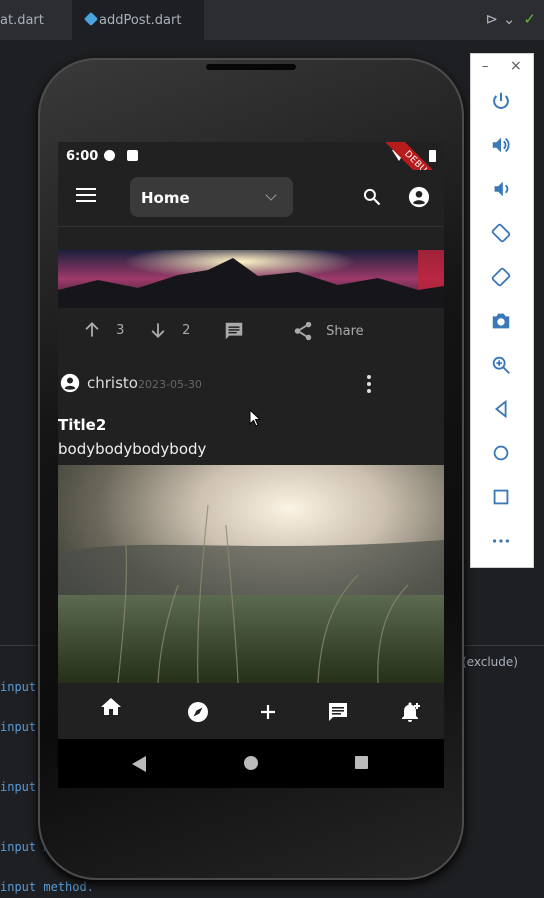  I want to click on explore-icon, so click(198, 712).